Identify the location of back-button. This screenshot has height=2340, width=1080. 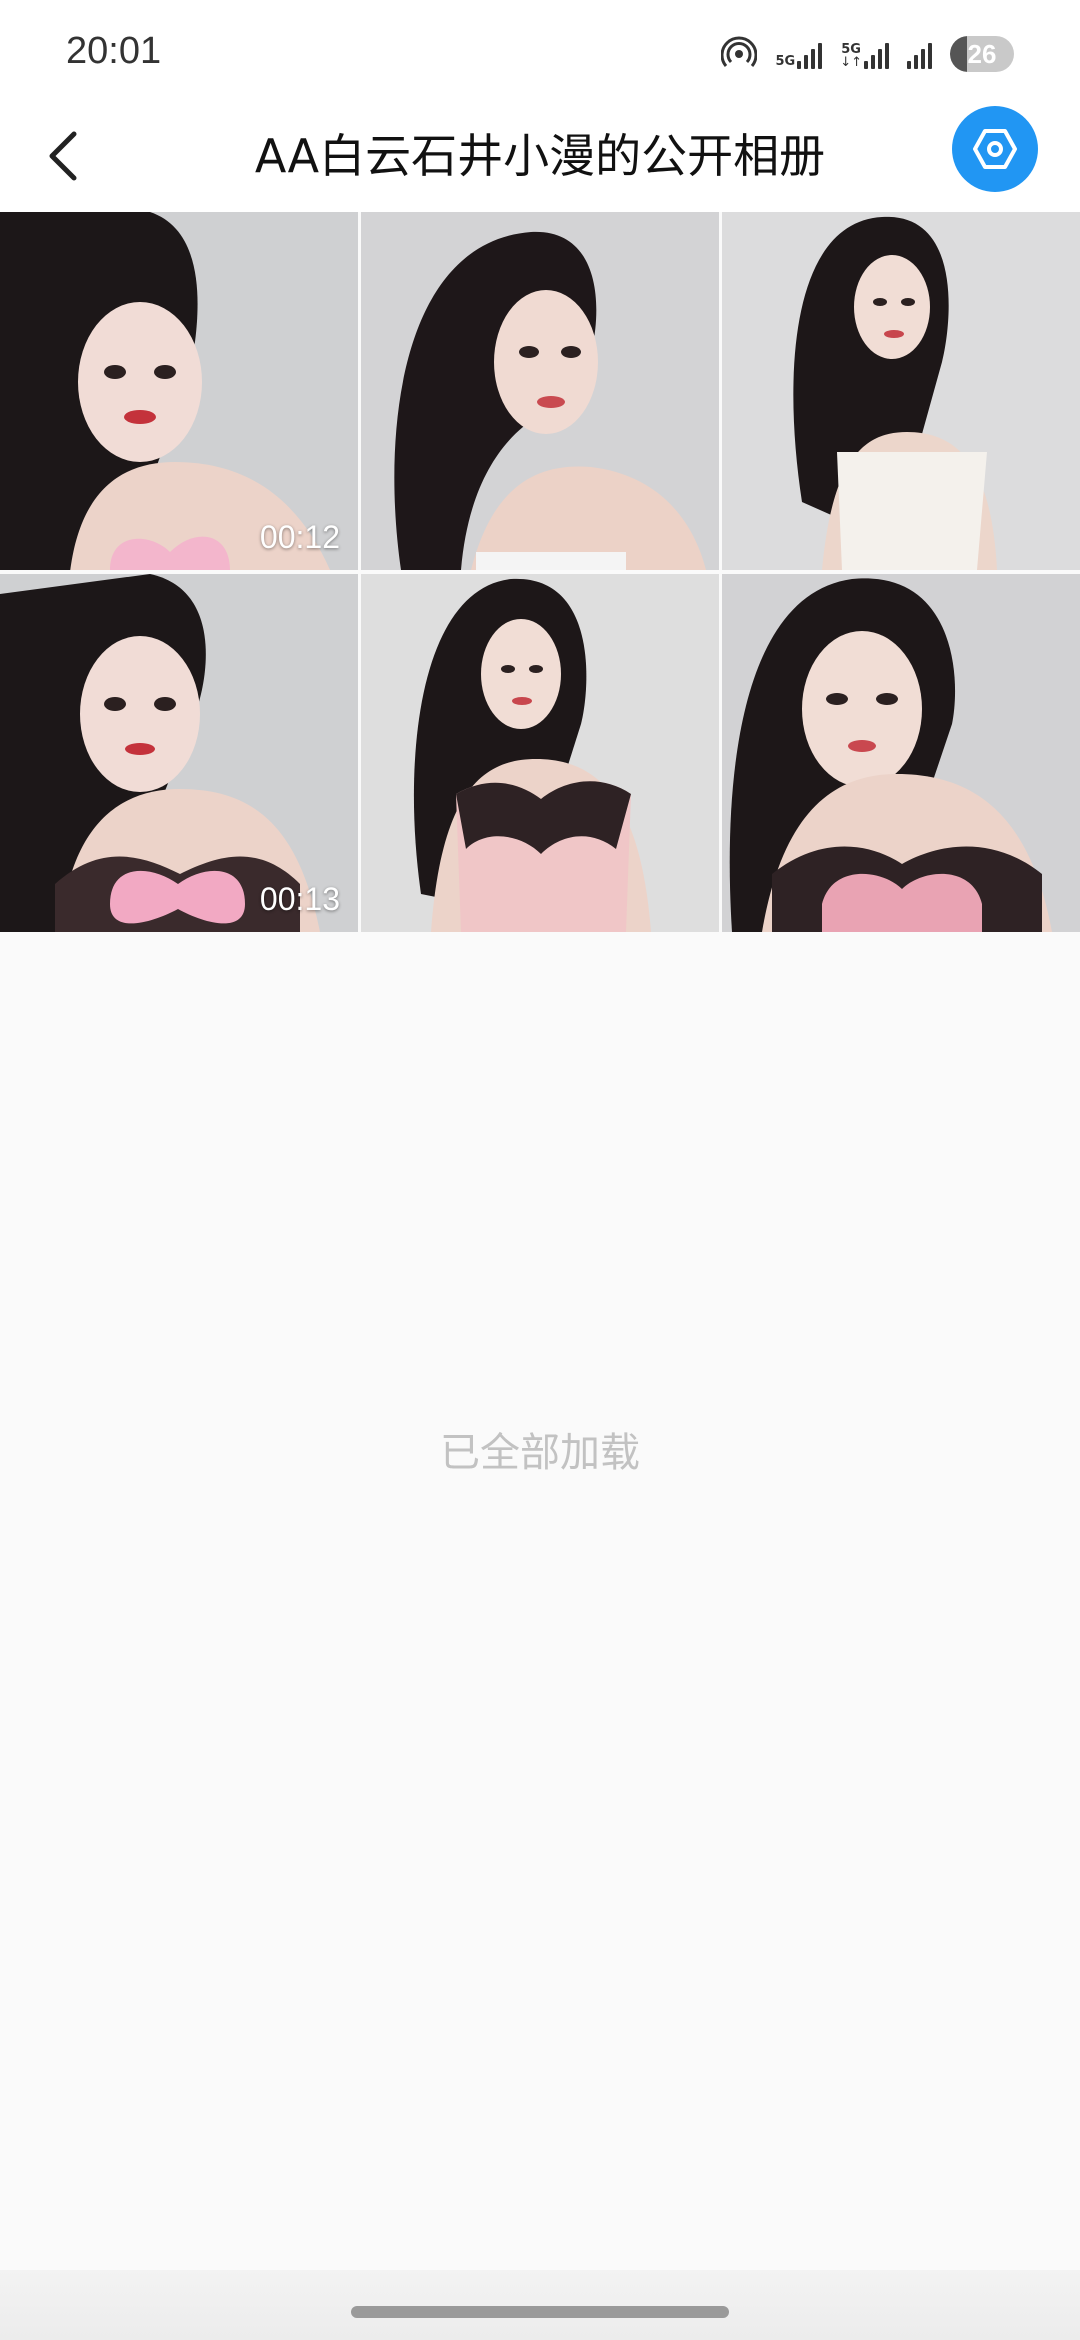
(64, 156).